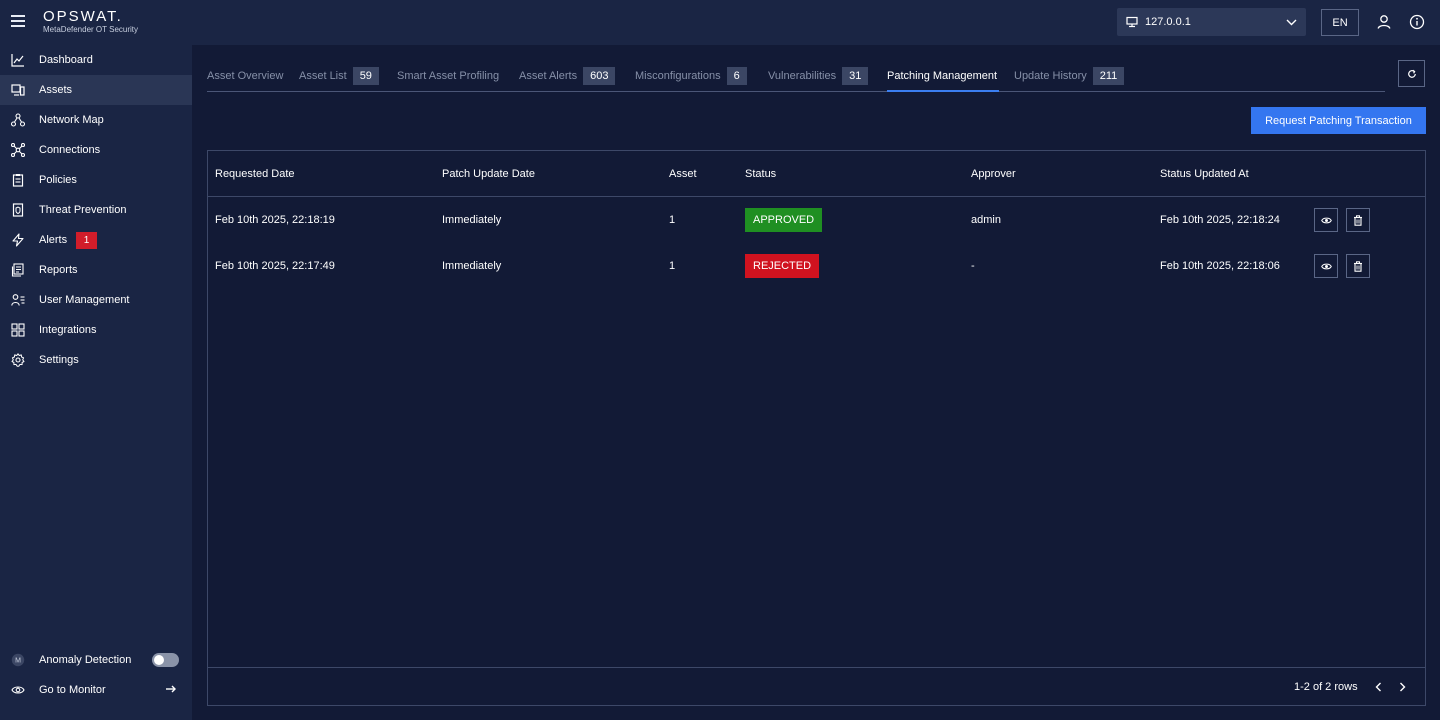 The height and width of the screenshot is (720, 1440). I want to click on column-header: Patch Update Date, so click(488, 174).